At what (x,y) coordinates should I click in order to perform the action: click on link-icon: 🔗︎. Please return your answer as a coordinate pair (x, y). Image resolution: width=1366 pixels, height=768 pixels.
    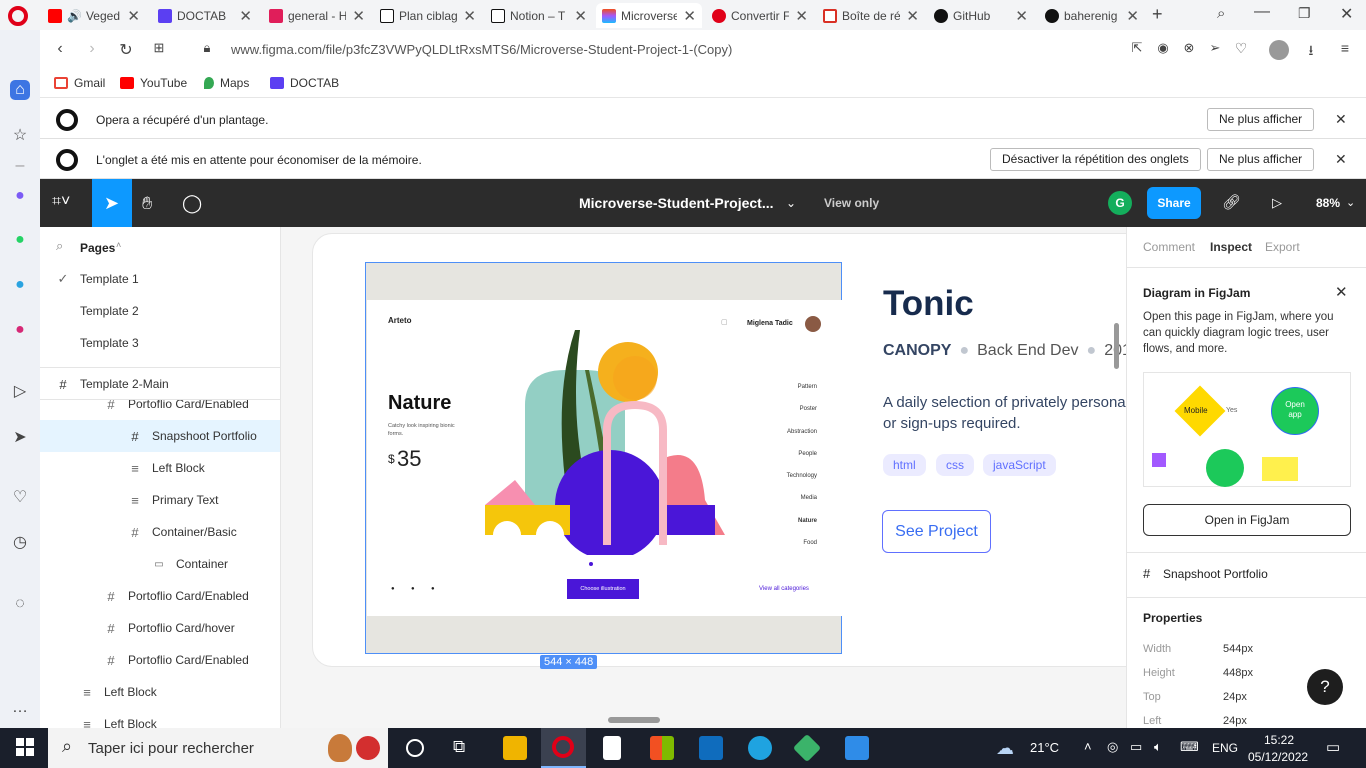
    Looking at the image, I should click on (1231, 202).